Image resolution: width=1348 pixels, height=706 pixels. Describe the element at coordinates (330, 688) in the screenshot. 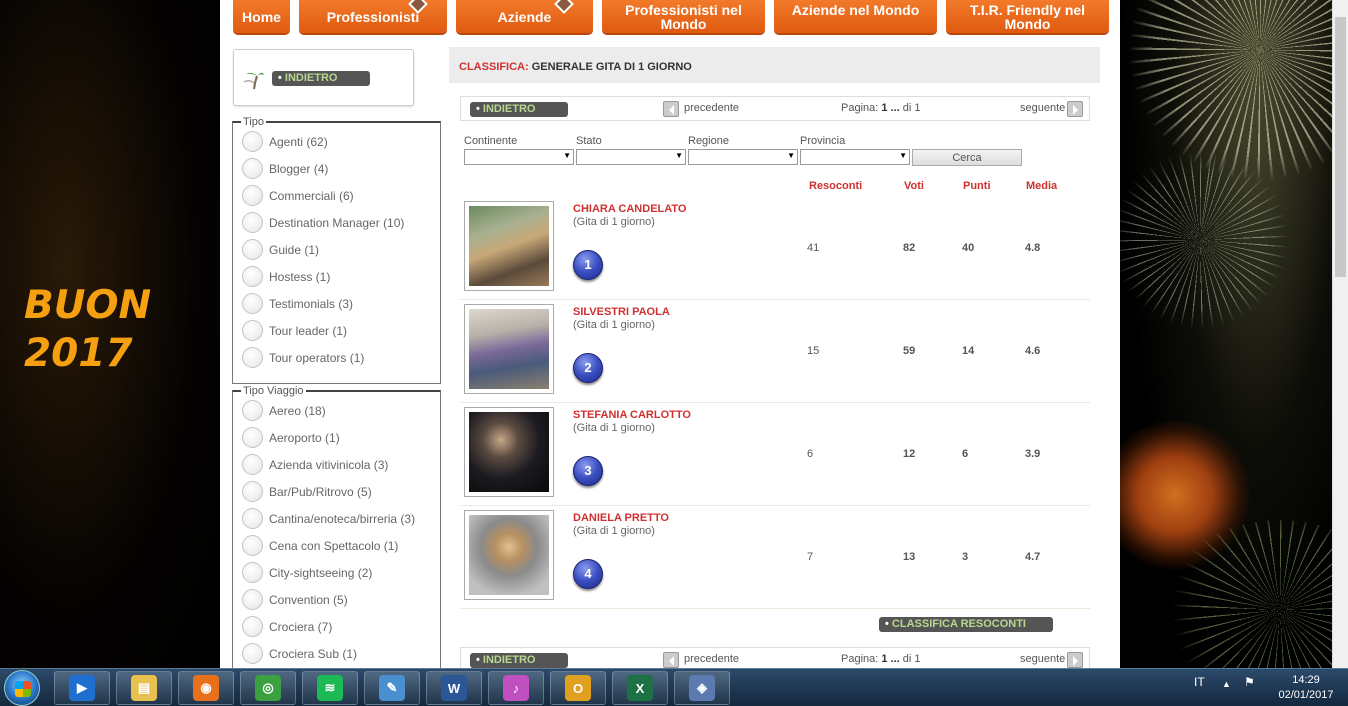

I see `taskbar-app-spotify: ≋` at that location.